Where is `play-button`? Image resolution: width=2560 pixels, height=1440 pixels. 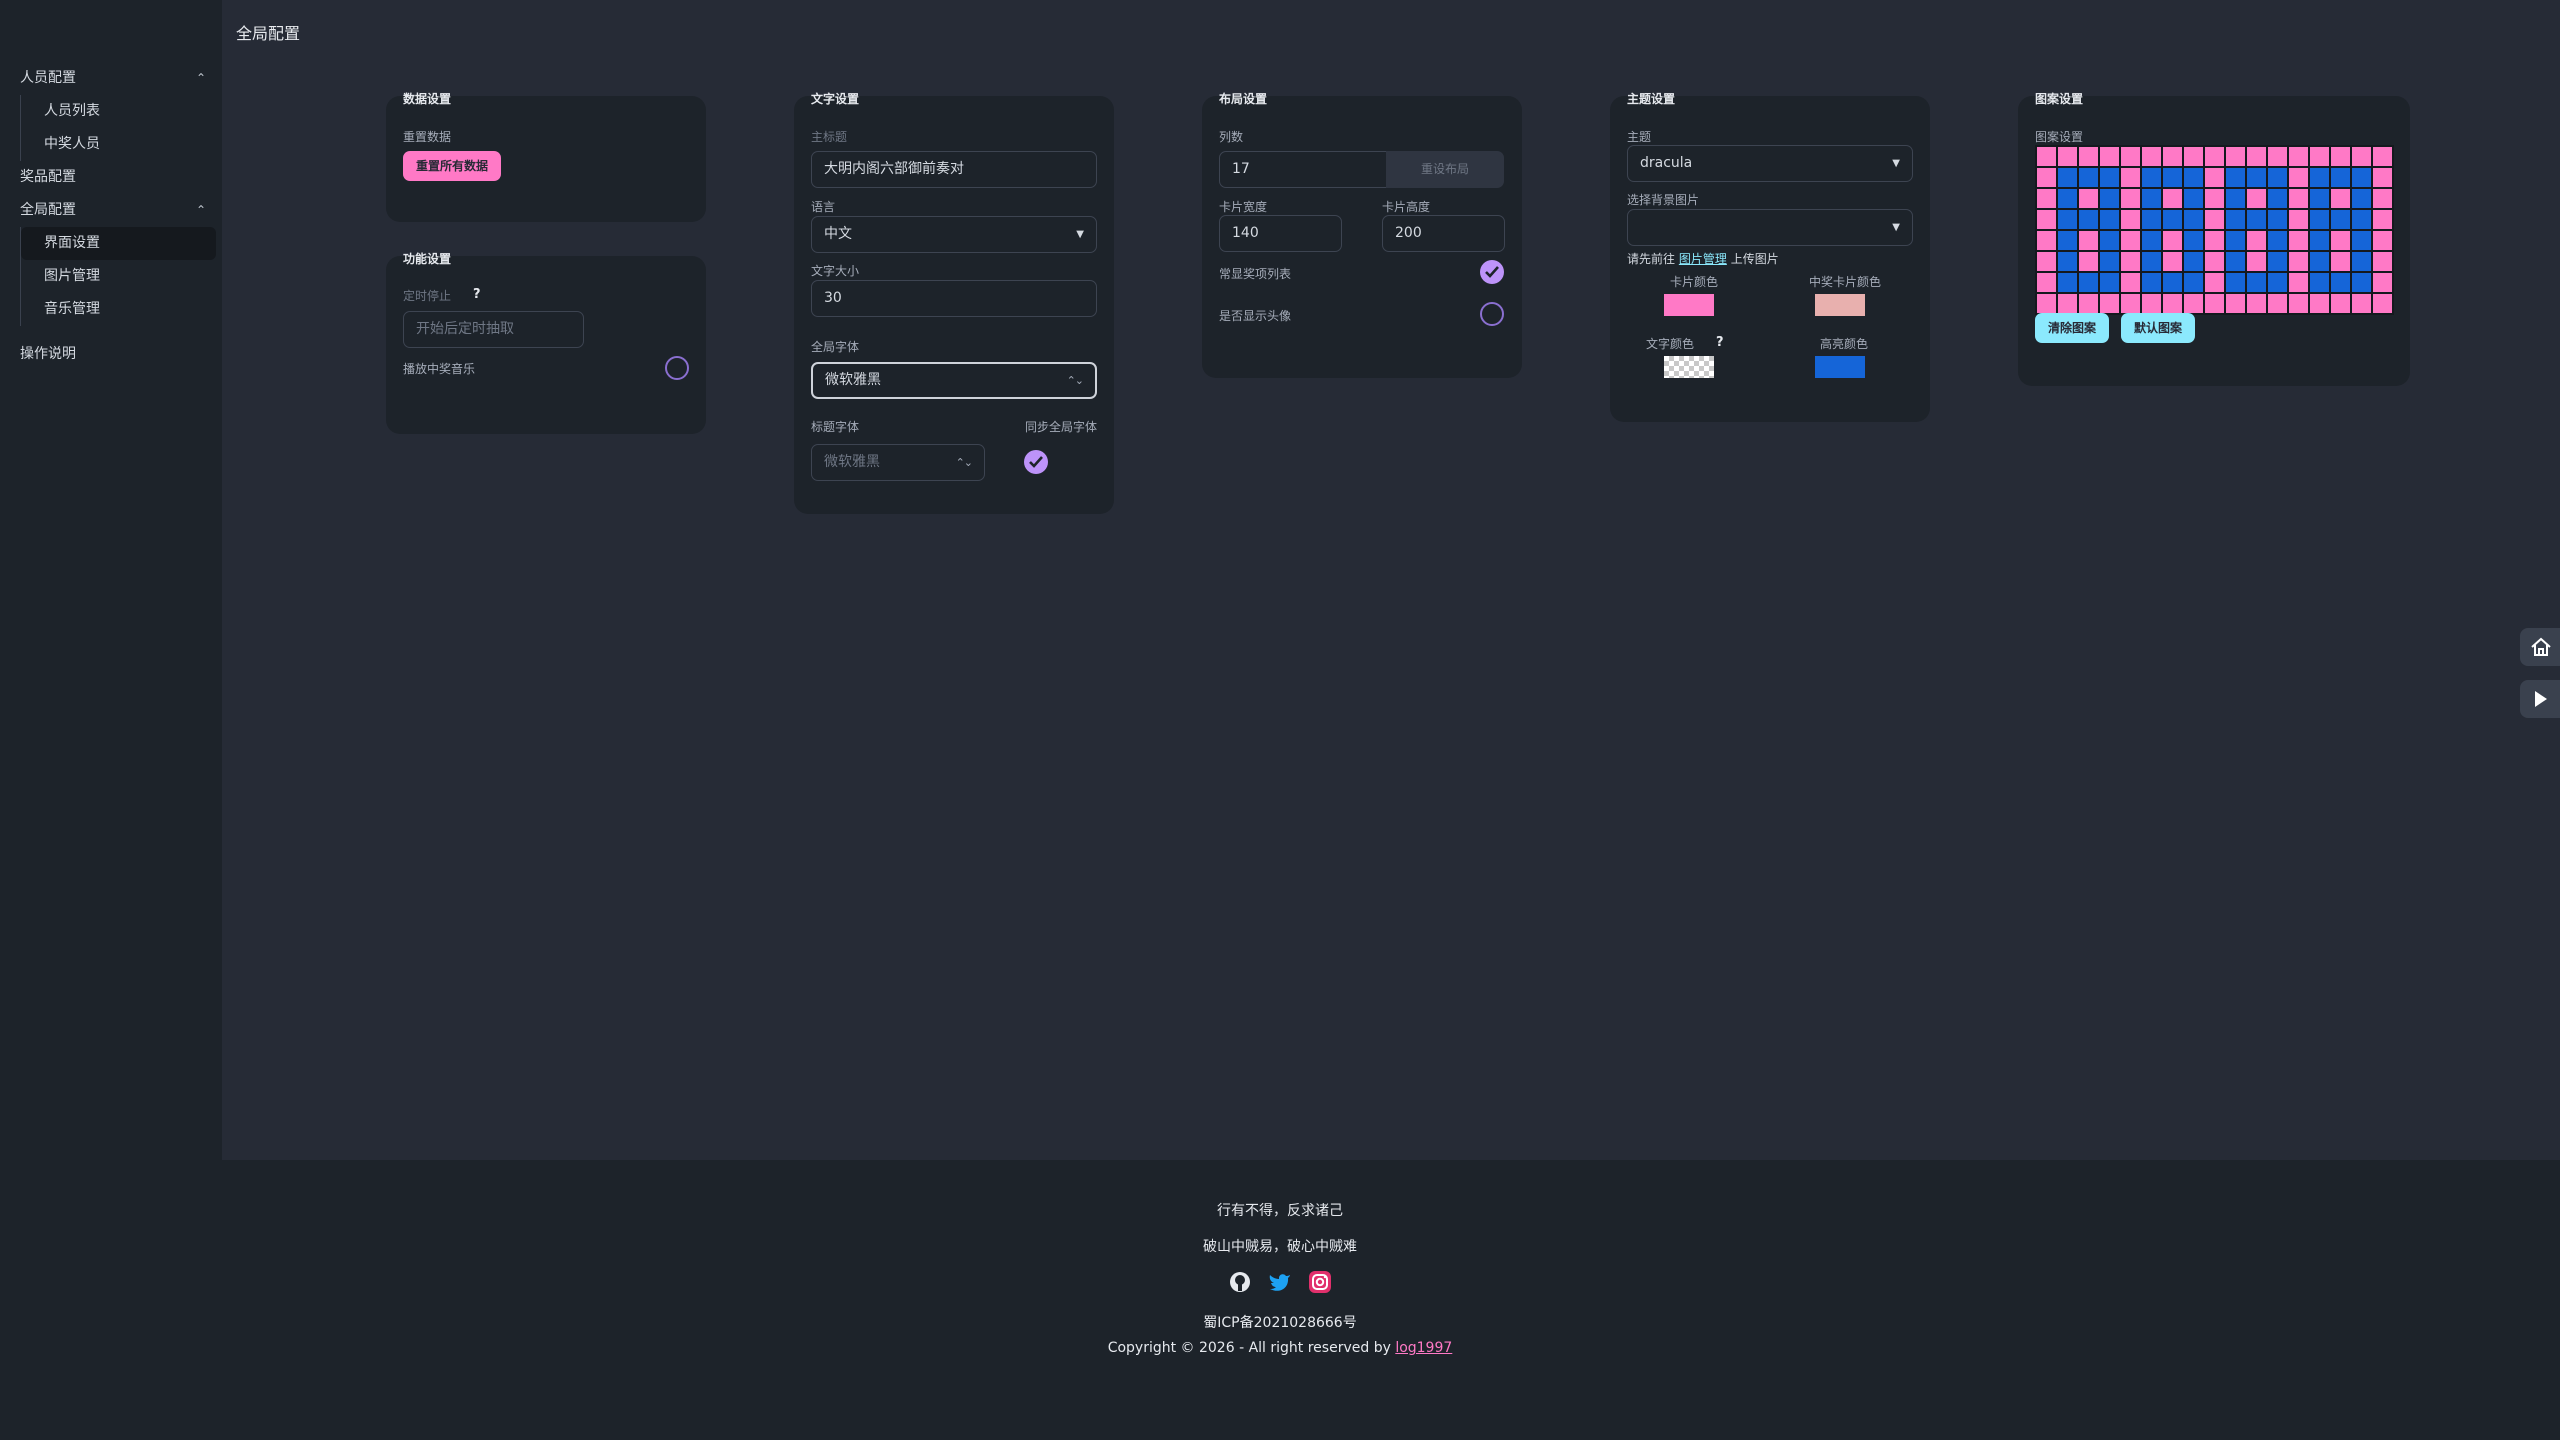 play-button is located at coordinates (2540, 699).